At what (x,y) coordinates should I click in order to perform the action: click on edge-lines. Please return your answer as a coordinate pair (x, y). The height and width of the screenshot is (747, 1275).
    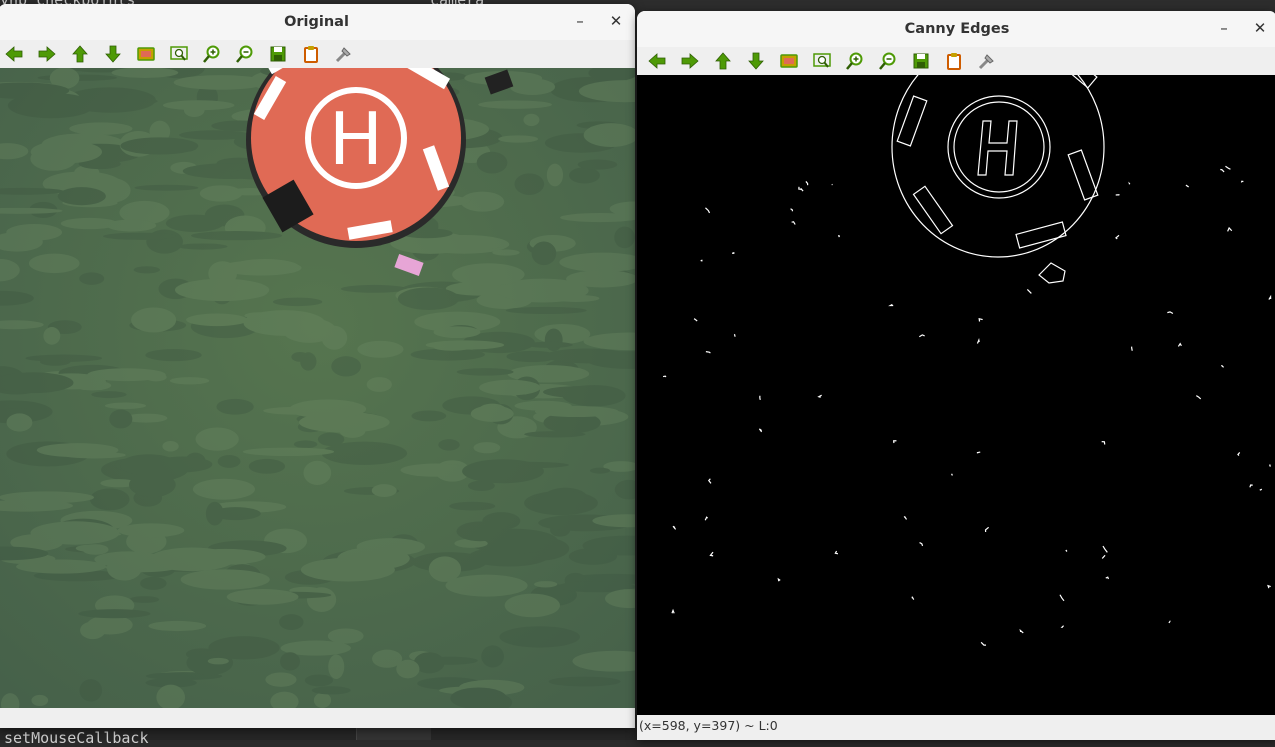
    Looking at the image, I should click on (998, 179).